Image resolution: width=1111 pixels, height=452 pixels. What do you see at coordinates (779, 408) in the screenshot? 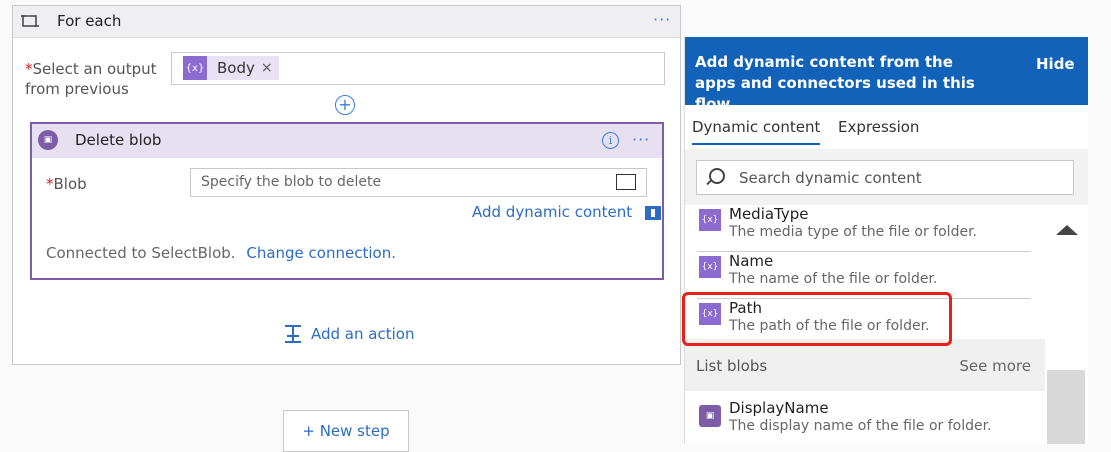
I see `item-name: DisplayName` at bounding box center [779, 408].